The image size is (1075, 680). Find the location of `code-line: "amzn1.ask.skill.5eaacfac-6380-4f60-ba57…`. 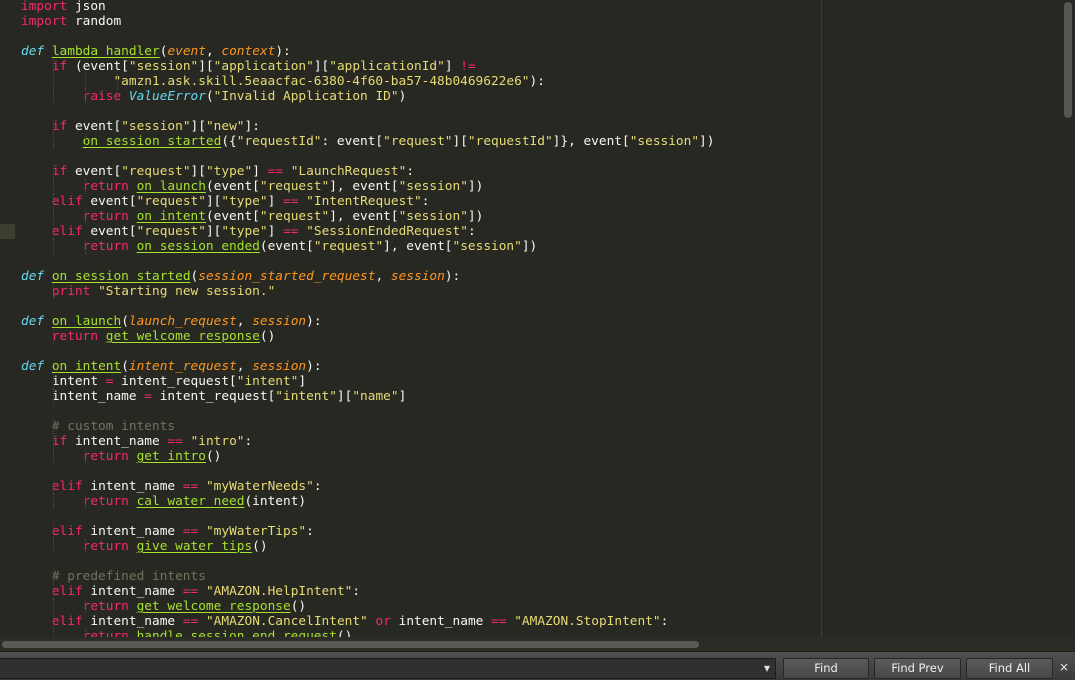

code-line: "amzn1.ask.skill.5eaacfac-6380-4f60-ba57… is located at coordinates (367, 81).